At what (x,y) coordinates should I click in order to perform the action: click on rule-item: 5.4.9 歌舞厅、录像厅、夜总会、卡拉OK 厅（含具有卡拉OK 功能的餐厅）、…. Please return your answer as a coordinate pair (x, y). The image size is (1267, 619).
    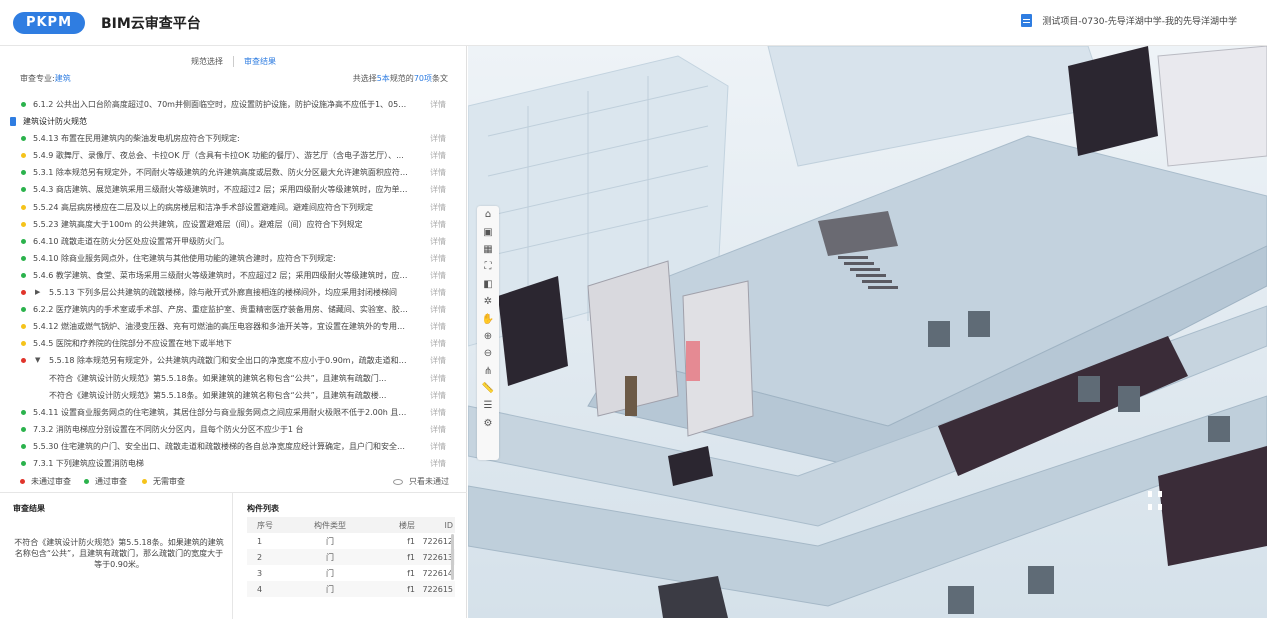
    Looking at the image, I should click on (233, 155).